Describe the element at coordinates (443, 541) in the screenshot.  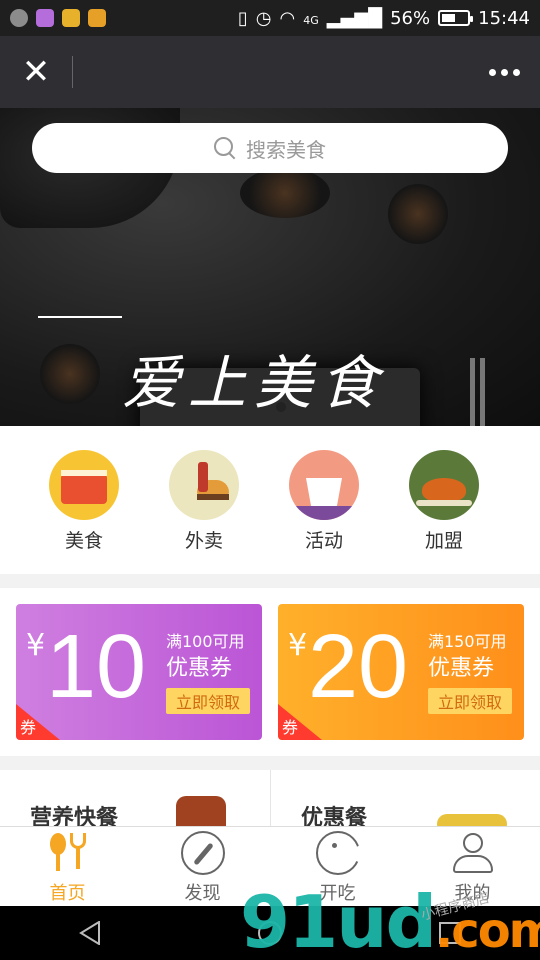
I see `category-label: 加盟` at that location.